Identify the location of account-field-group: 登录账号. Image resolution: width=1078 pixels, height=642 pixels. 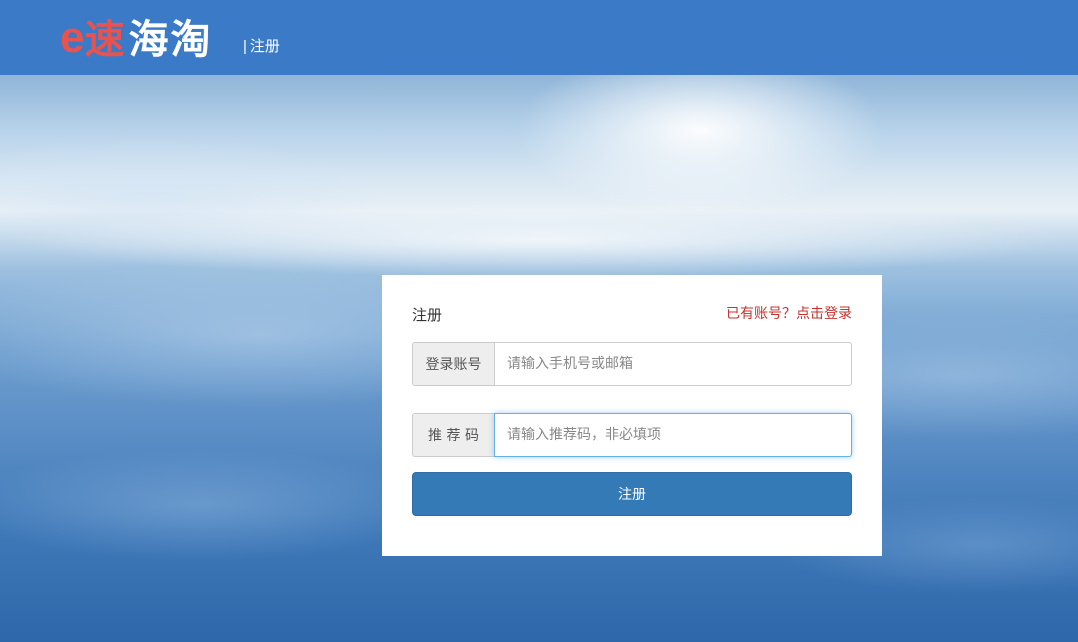
(632, 364).